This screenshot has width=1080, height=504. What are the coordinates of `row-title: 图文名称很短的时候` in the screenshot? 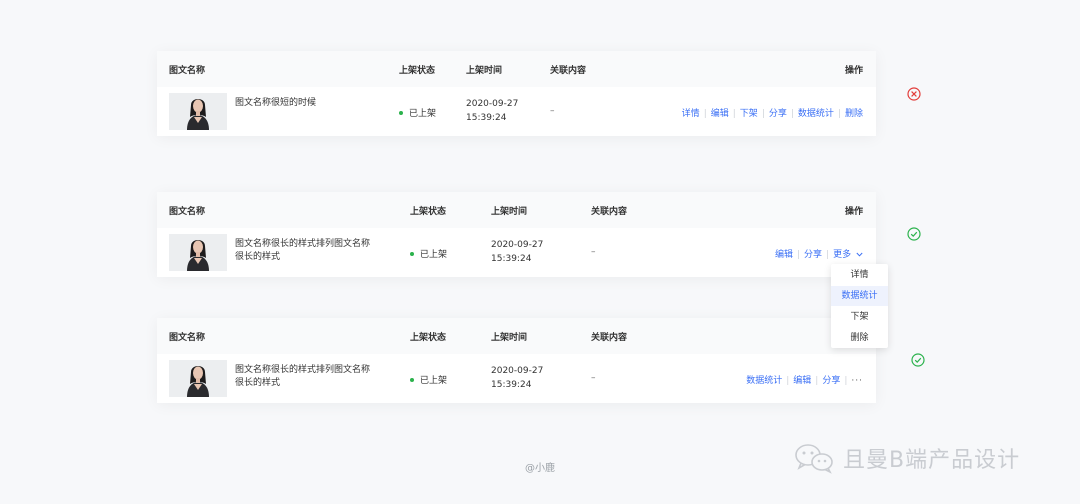 It's located at (276, 103).